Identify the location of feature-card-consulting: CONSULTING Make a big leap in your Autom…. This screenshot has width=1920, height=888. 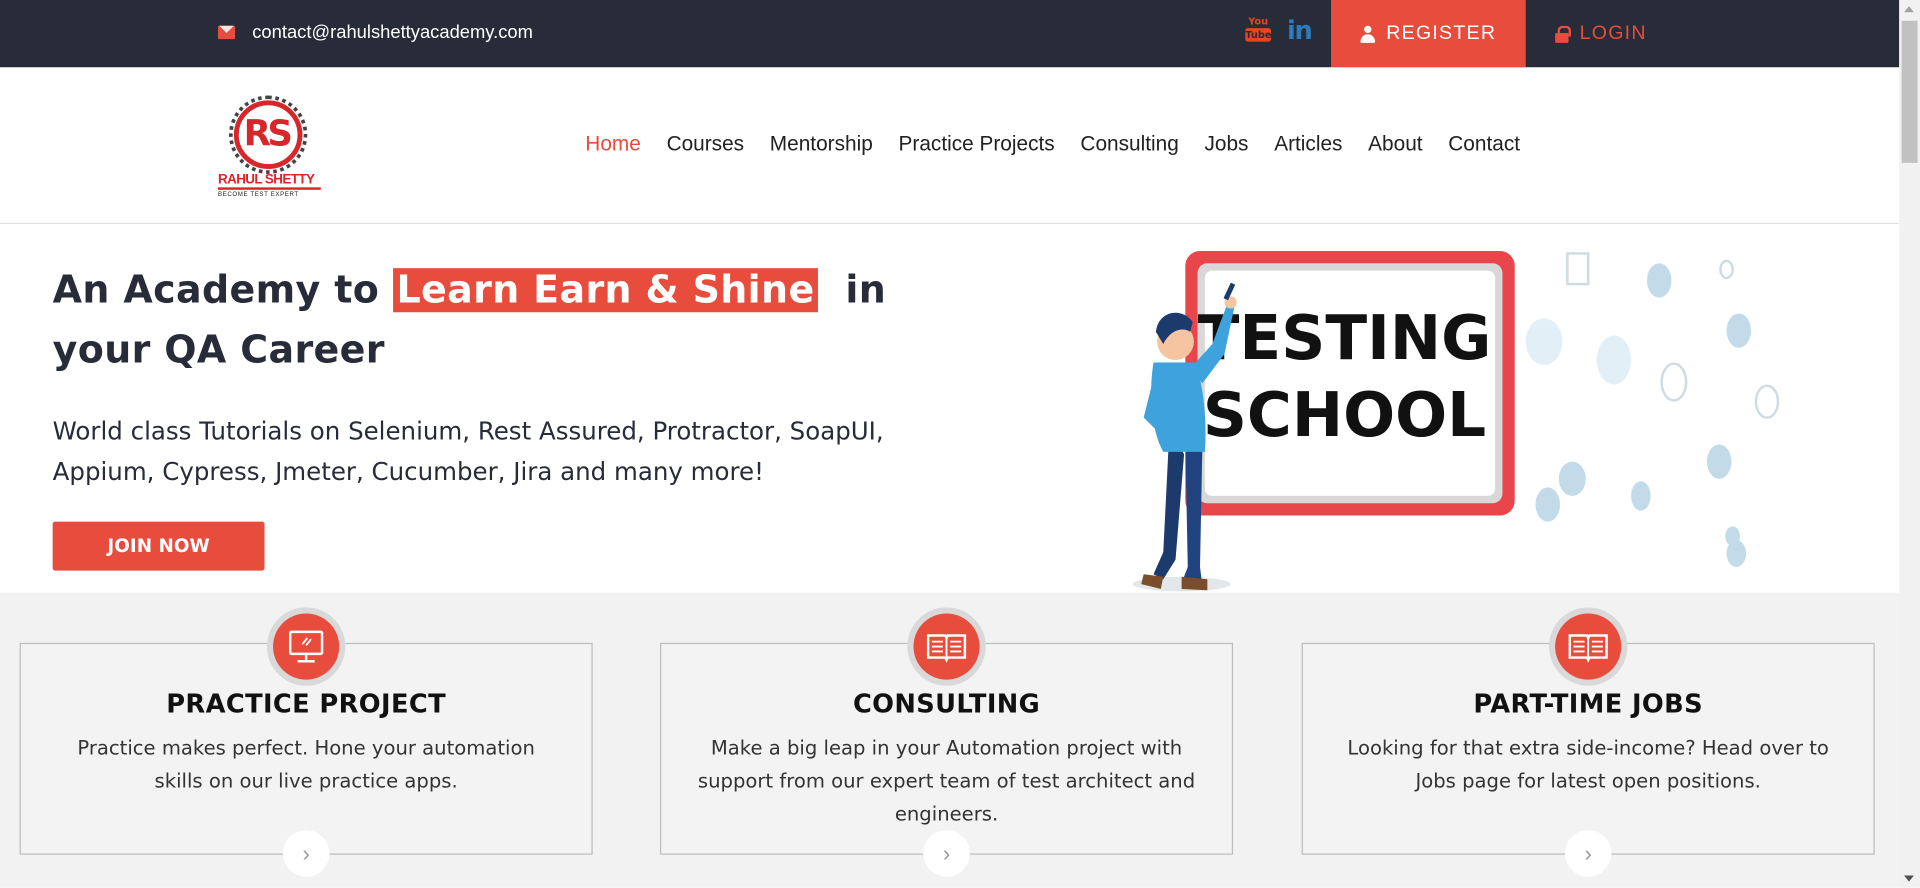
(947, 742).